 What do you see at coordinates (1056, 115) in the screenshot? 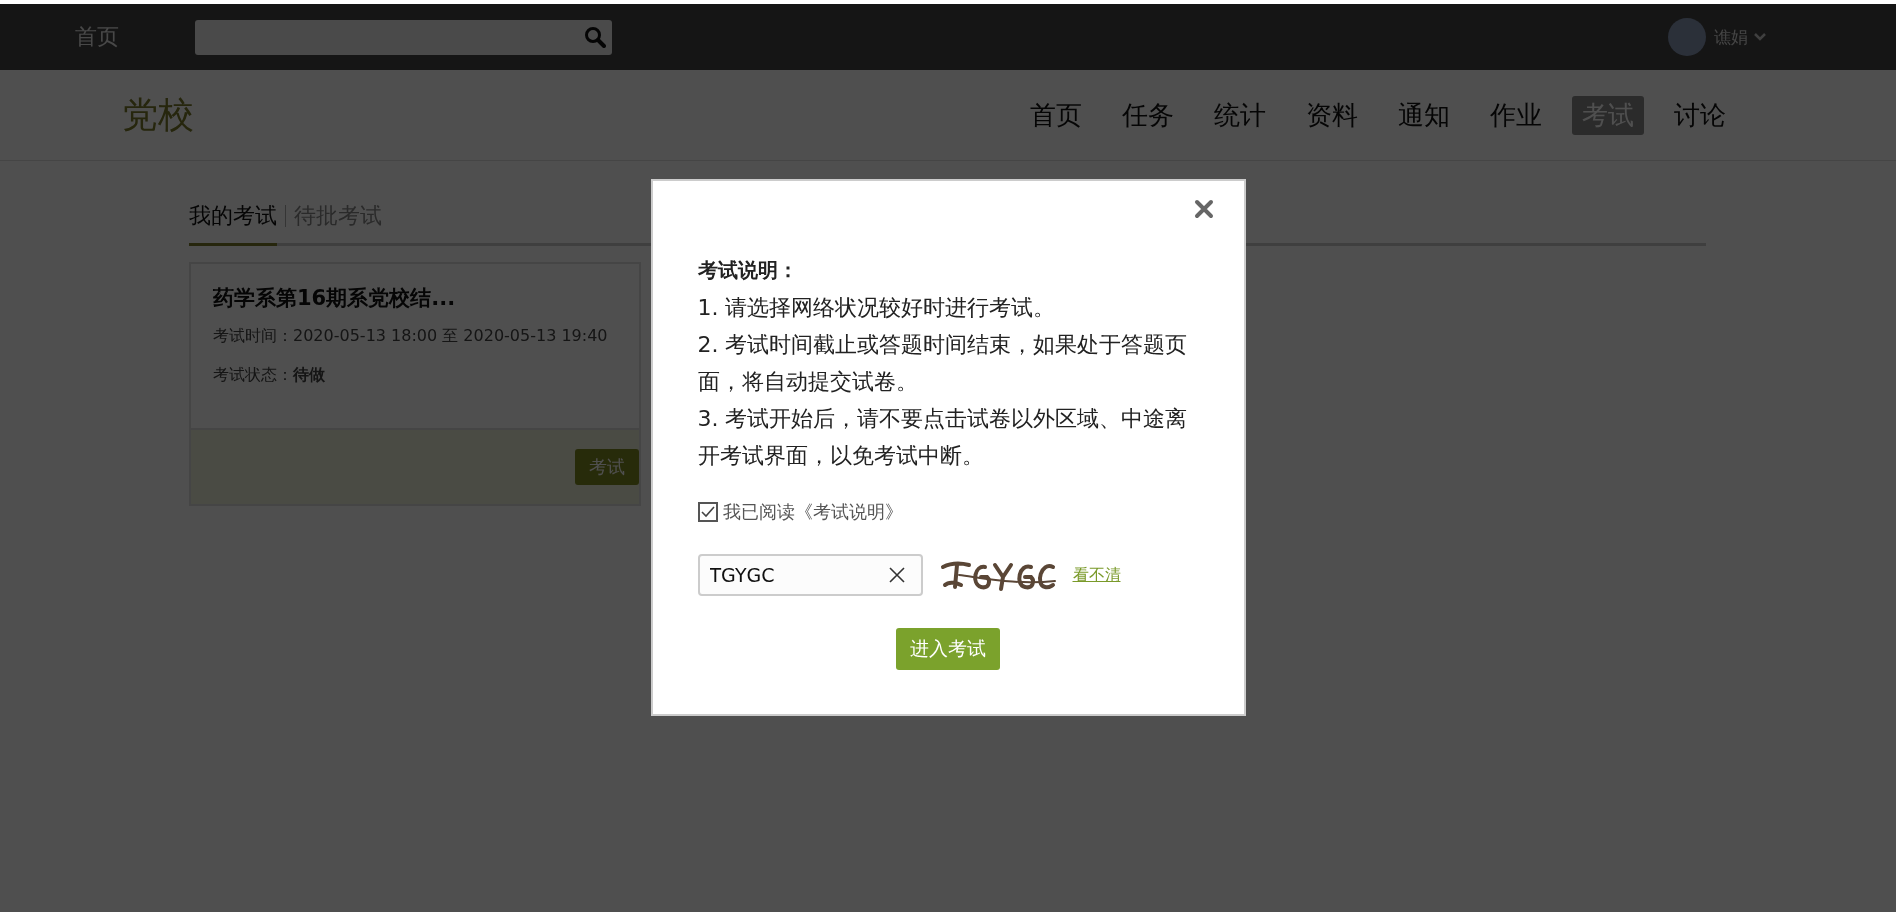
I see `nav-link: 首页` at bounding box center [1056, 115].